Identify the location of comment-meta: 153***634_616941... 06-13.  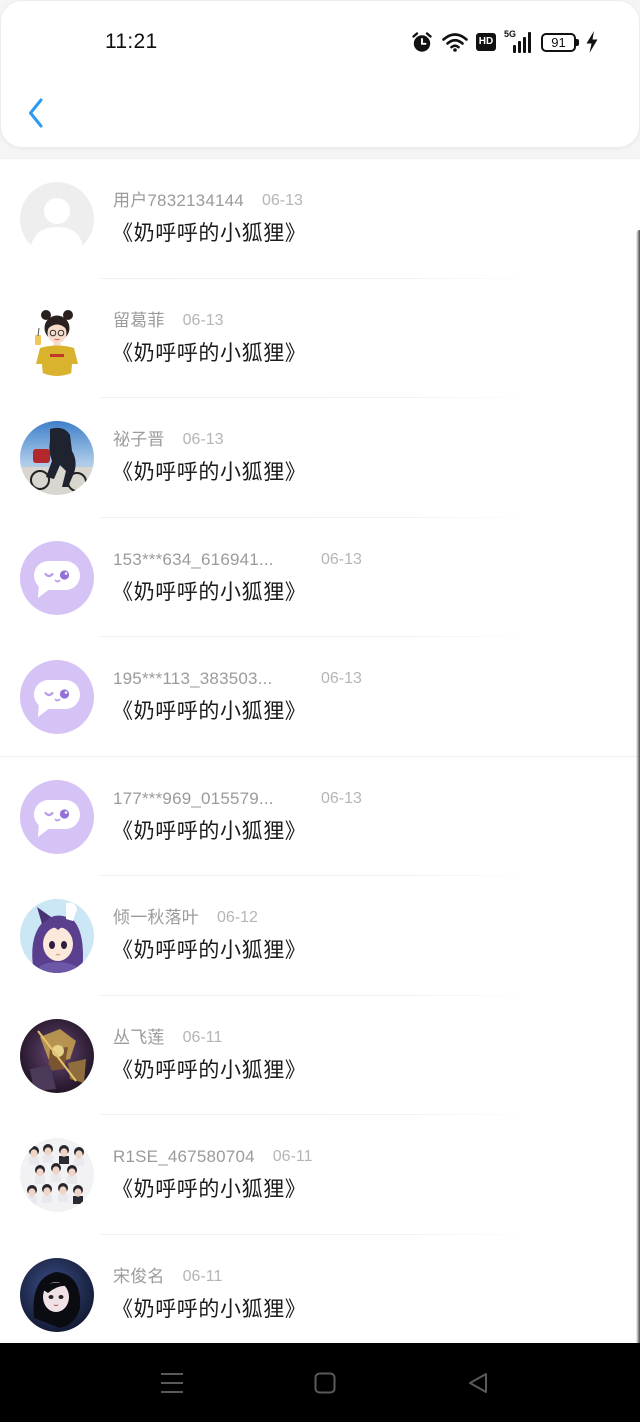
(237, 560).